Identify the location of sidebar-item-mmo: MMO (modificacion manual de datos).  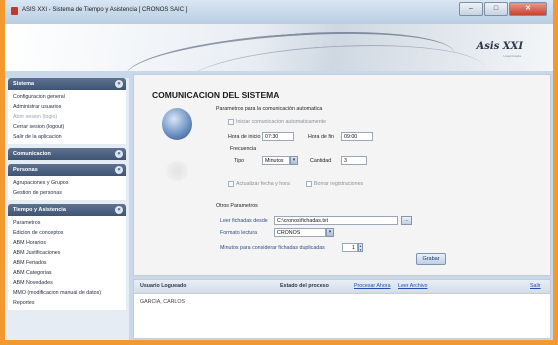
(67, 293).